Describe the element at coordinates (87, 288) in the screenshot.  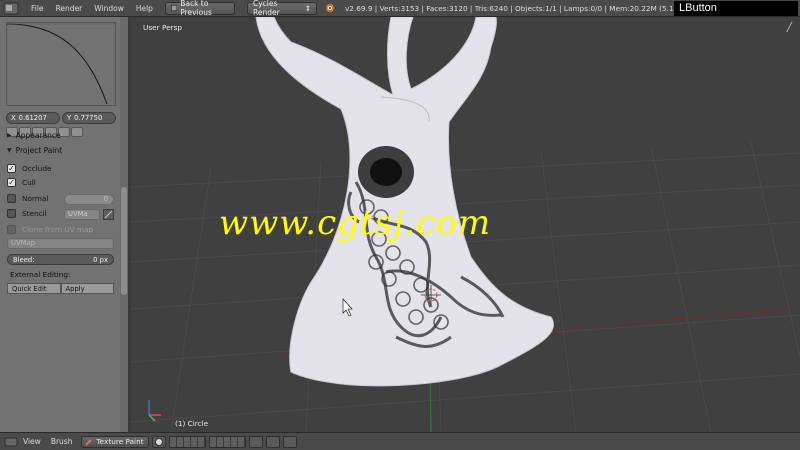
I see `apply-button: Apply` at that location.